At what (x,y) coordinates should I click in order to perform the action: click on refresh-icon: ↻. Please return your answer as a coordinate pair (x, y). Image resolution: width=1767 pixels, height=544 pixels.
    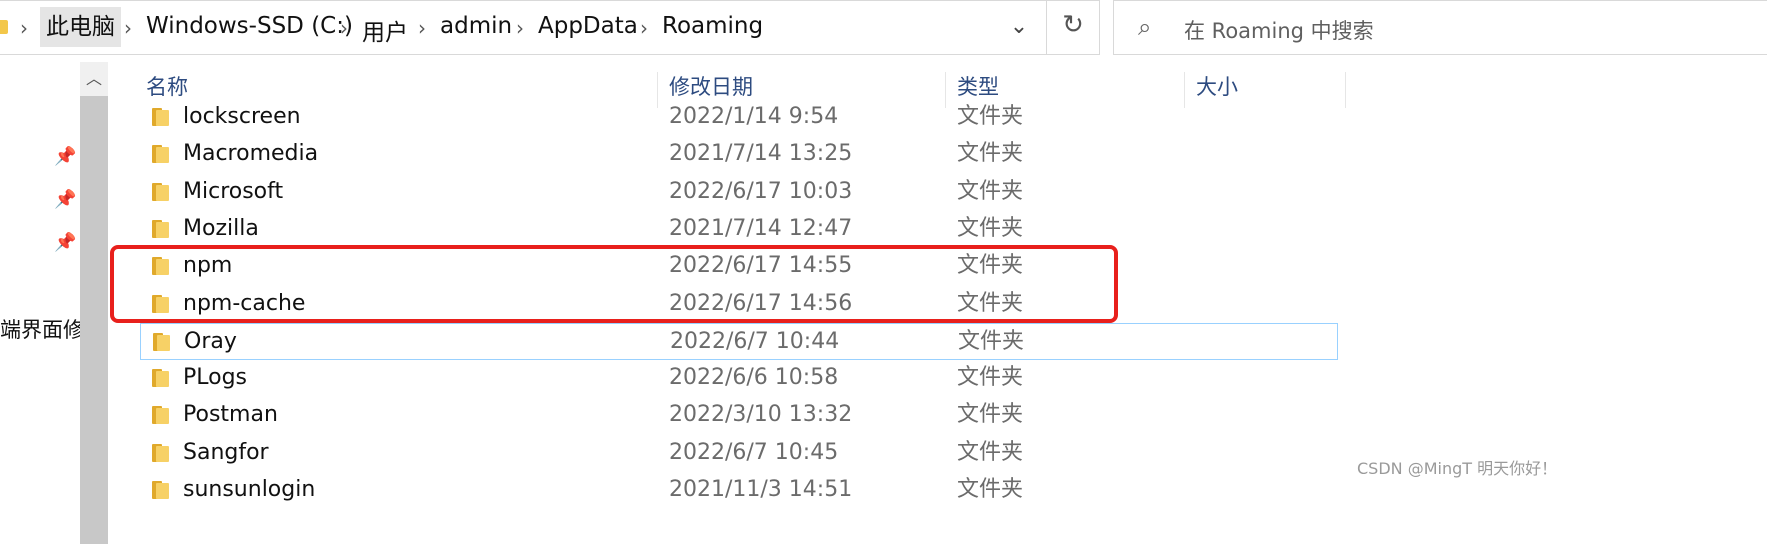
    Looking at the image, I should click on (1073, 27).